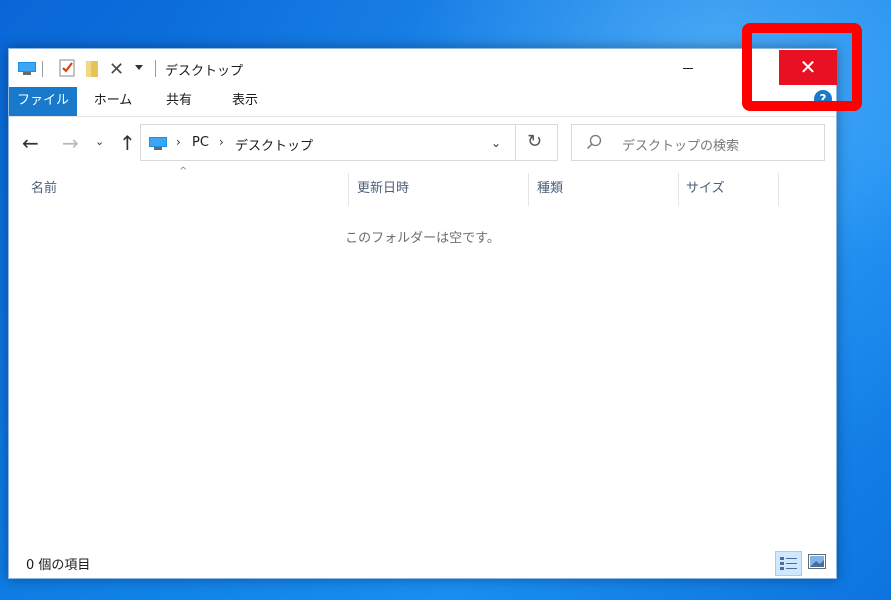 The height and width of the screenshot is (600, 891). Describe the element at coordinates (58, 565) in the screenshot. I see `item-count-status: 0 個の項目` at that location.